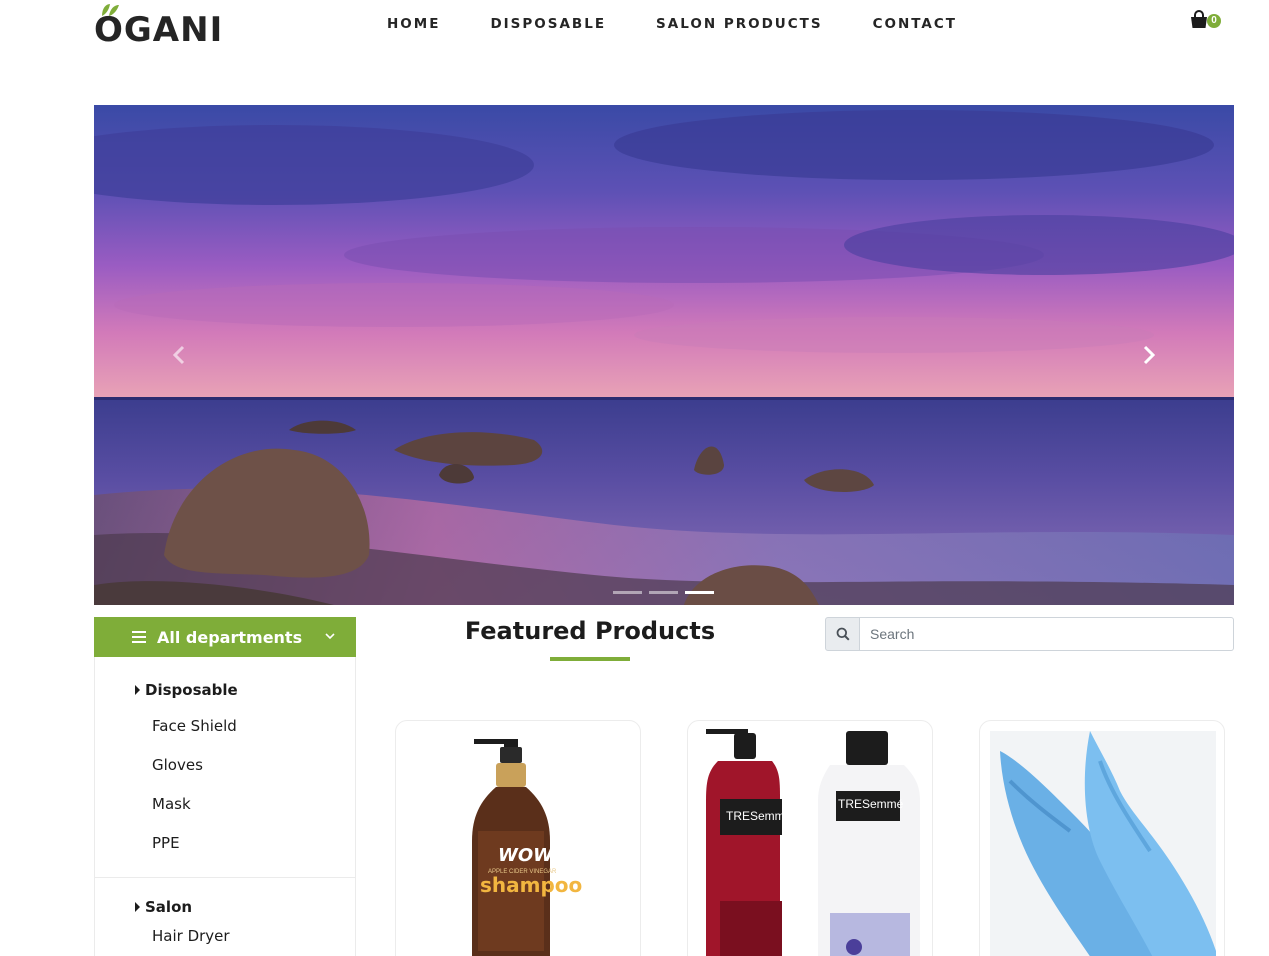 This screenshot has width=1269, height=956. Describe the element at coordinates (159, 30) in the screenshot. I see `logo-text: OGANI` at that location.